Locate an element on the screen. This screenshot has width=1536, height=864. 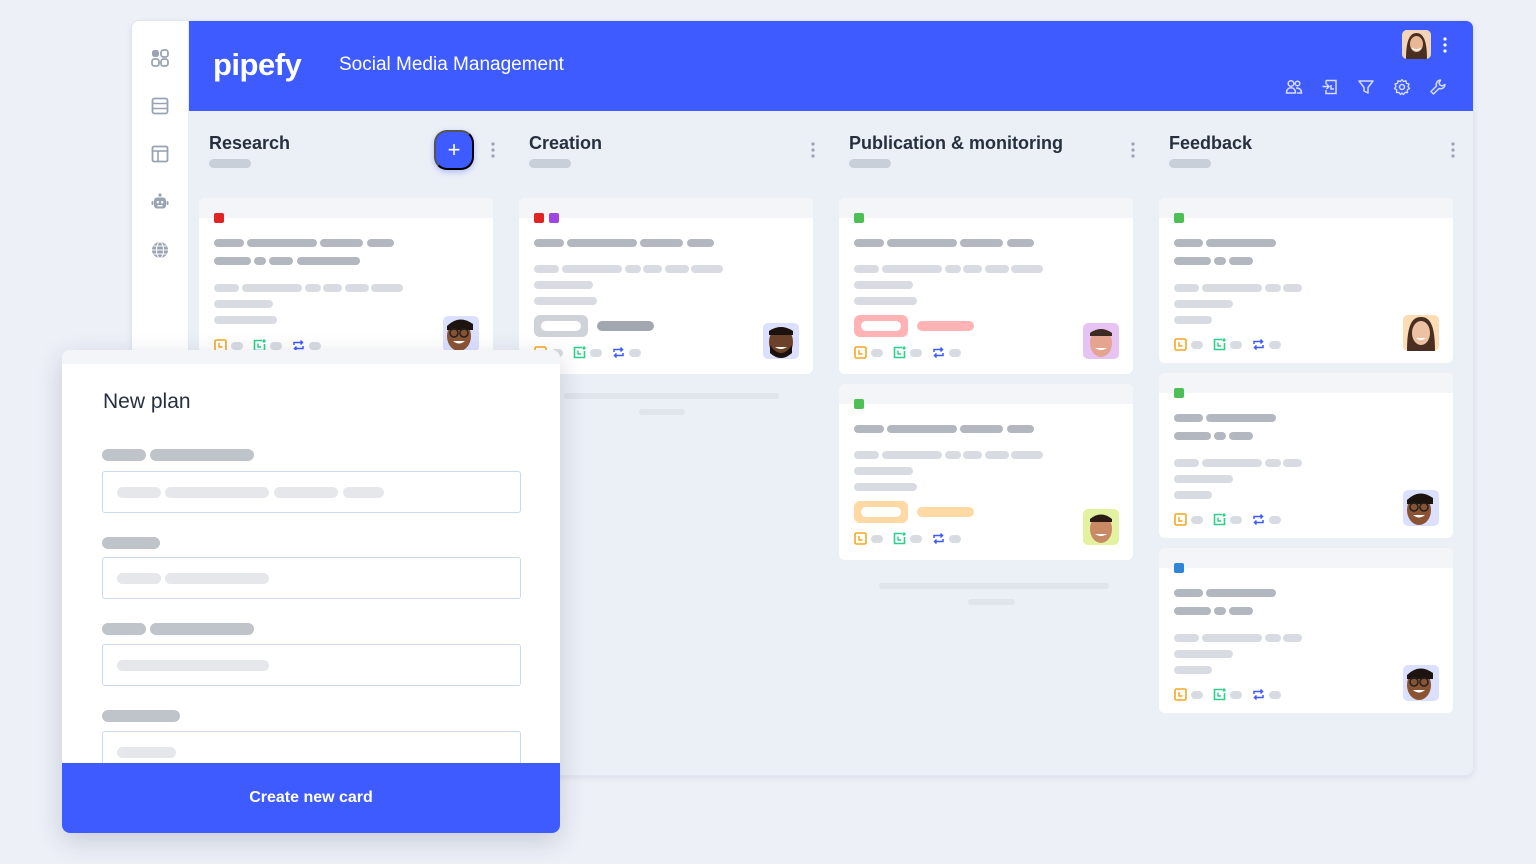
automation-bot-icon is located at coordinates (160, 202).